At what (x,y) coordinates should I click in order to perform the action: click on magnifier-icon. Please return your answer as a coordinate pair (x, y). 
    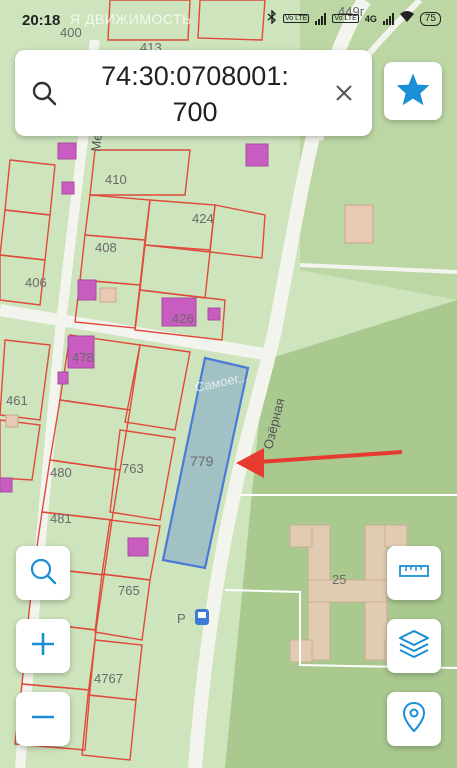
    Looking at the image, I should click on (43, 573).